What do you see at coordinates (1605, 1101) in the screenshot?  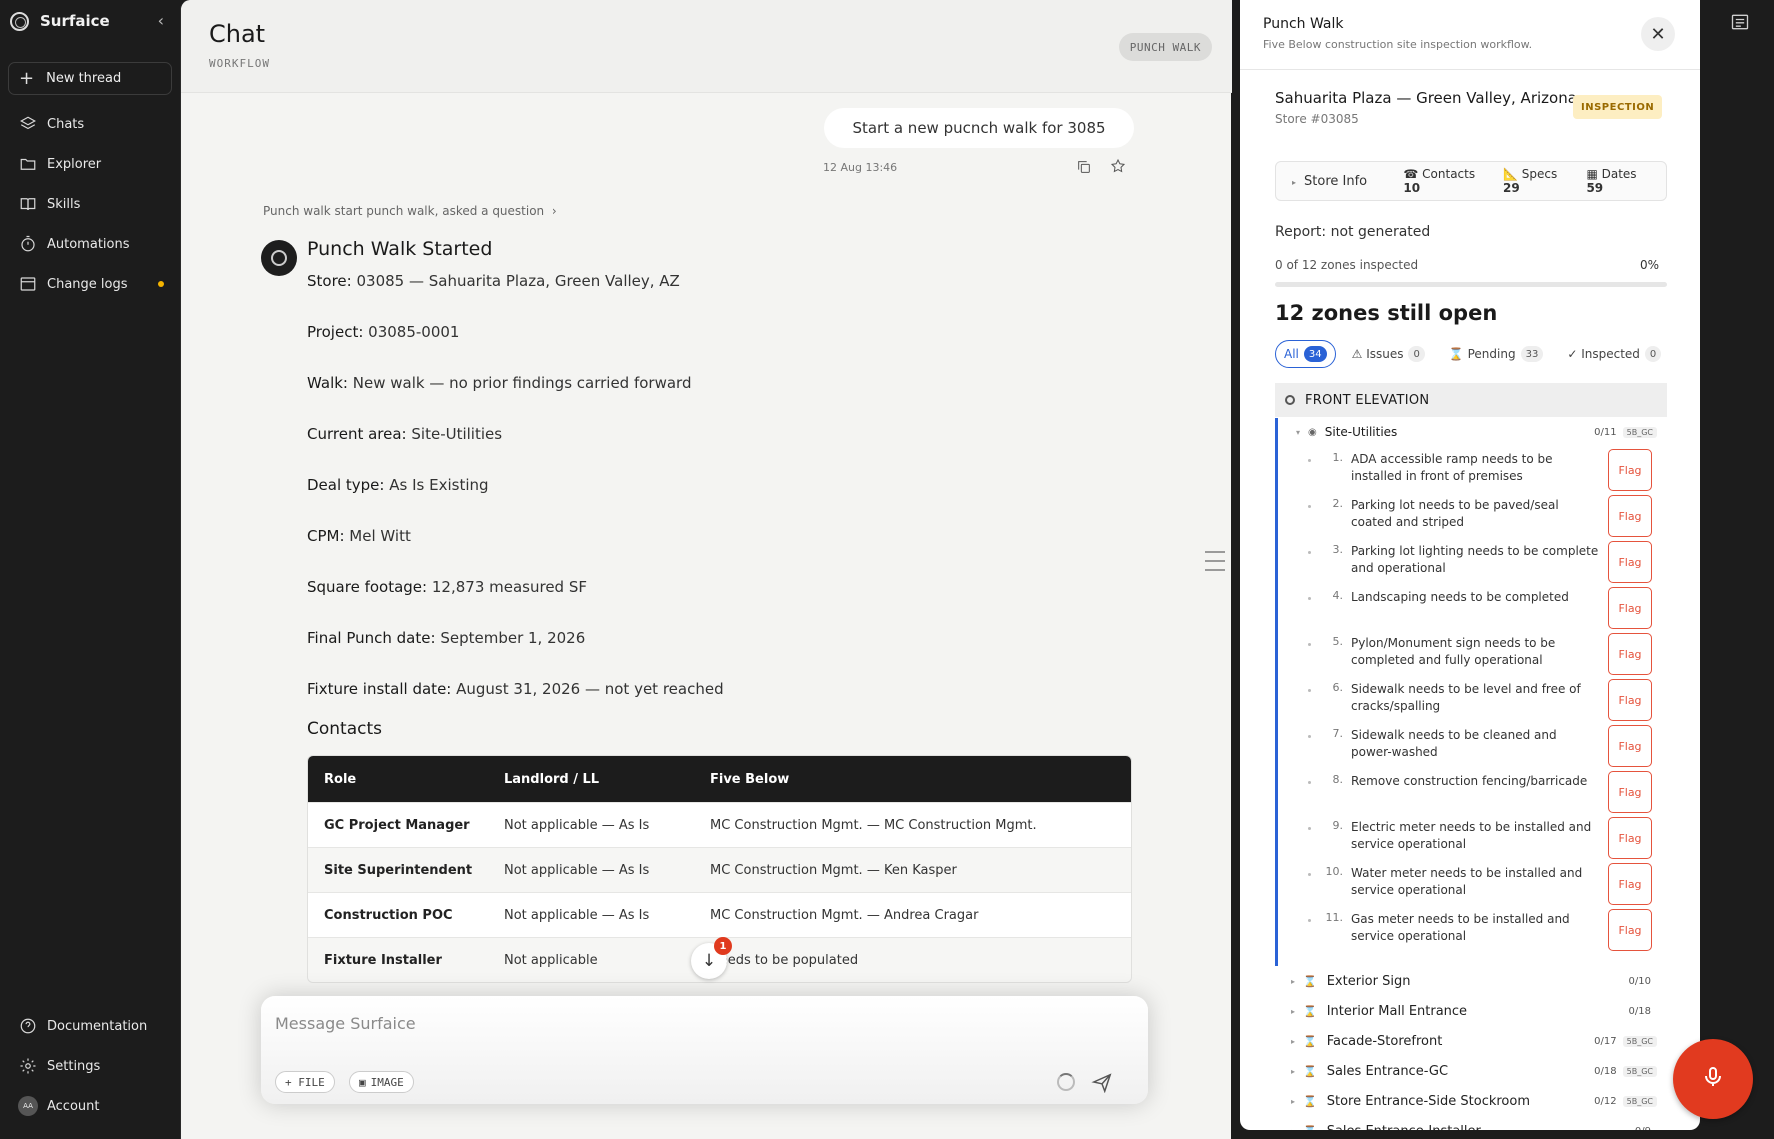 I see `zone-count: 0/12` at bounding box center [1605, 1101].